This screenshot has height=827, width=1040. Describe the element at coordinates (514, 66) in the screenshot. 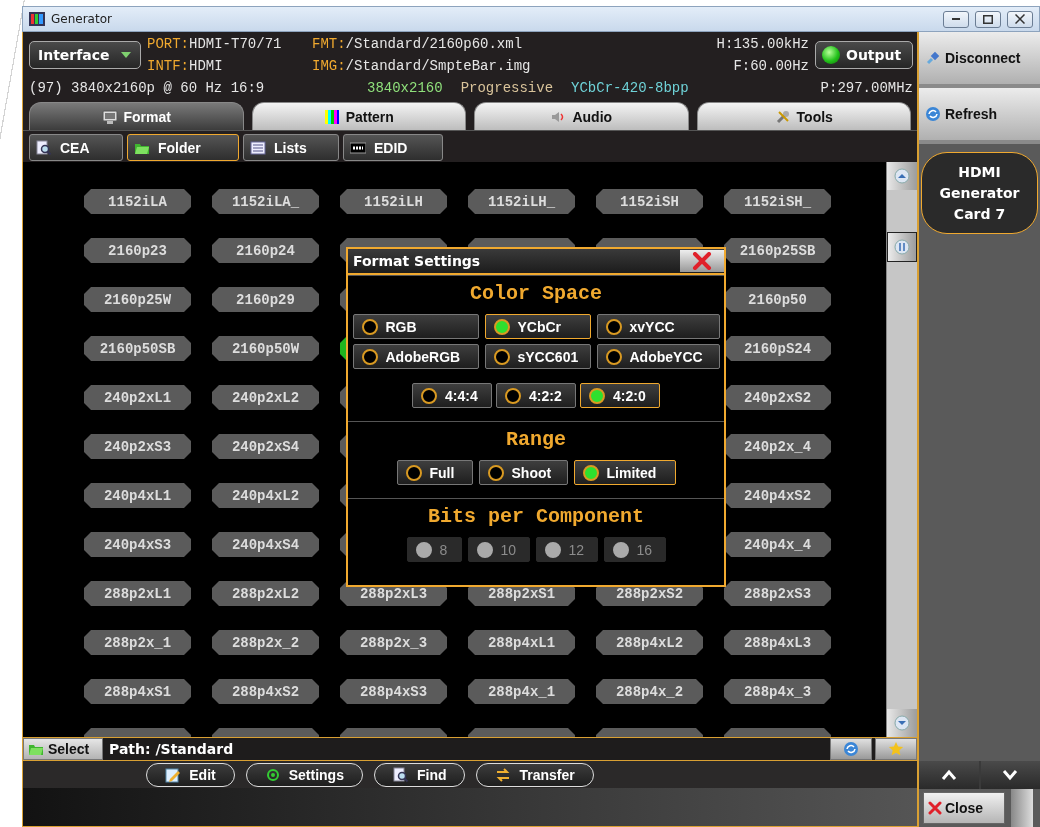

I see `info-field: IMG:/Standard/SmpteBar.img` at that location.